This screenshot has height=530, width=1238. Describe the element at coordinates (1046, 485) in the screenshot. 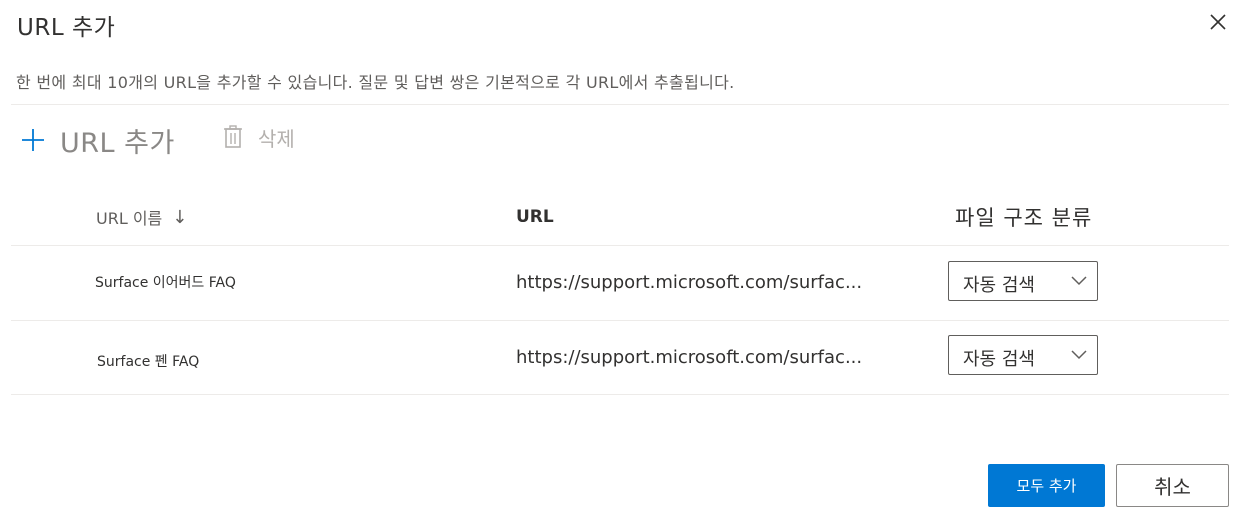

I see `add-all-button: 모두 추가` at that location.